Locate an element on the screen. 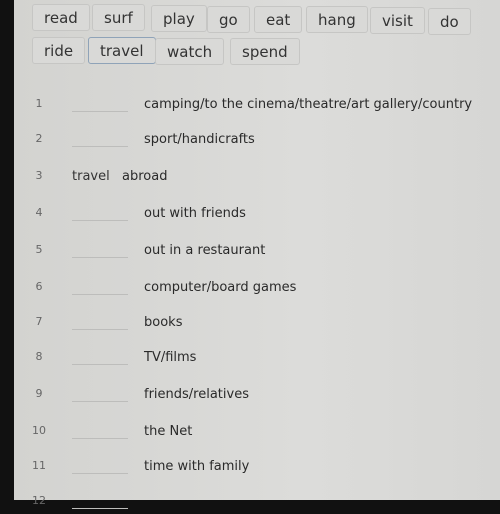 The height and width of the screenshot is (514, 500). exercise-row: 3 travel abroad is located at coordinates (257, 179).